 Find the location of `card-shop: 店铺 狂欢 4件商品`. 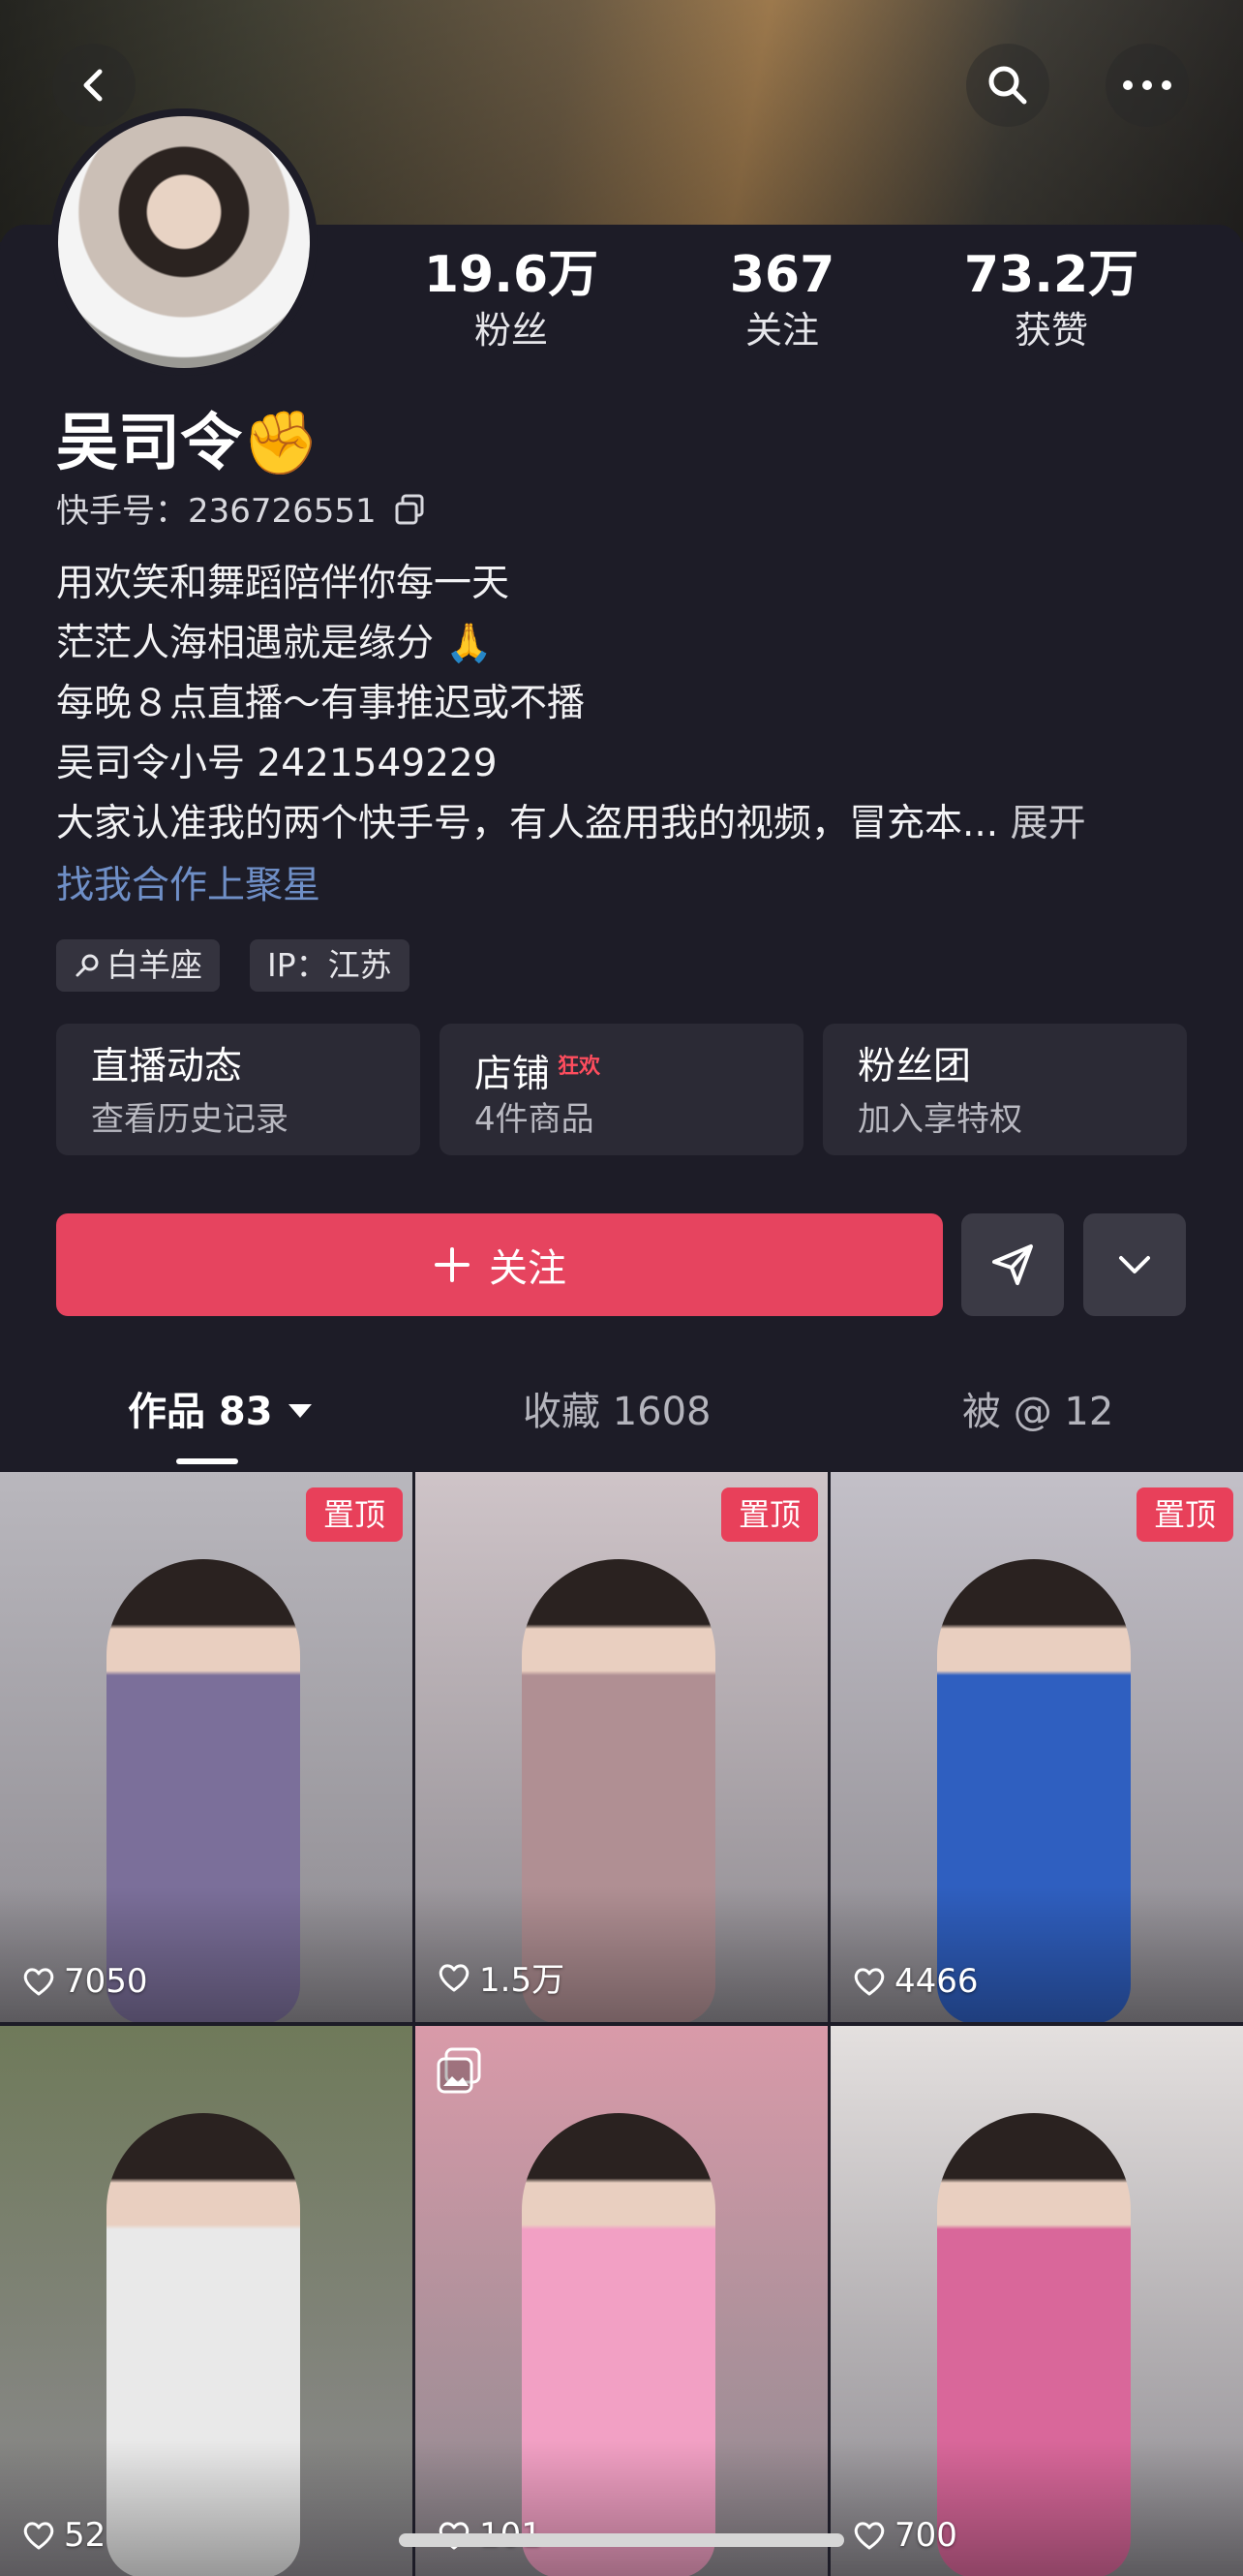

card-shop: 店铺 狂欢 4件商品 is located at coordinates (621, 1089).